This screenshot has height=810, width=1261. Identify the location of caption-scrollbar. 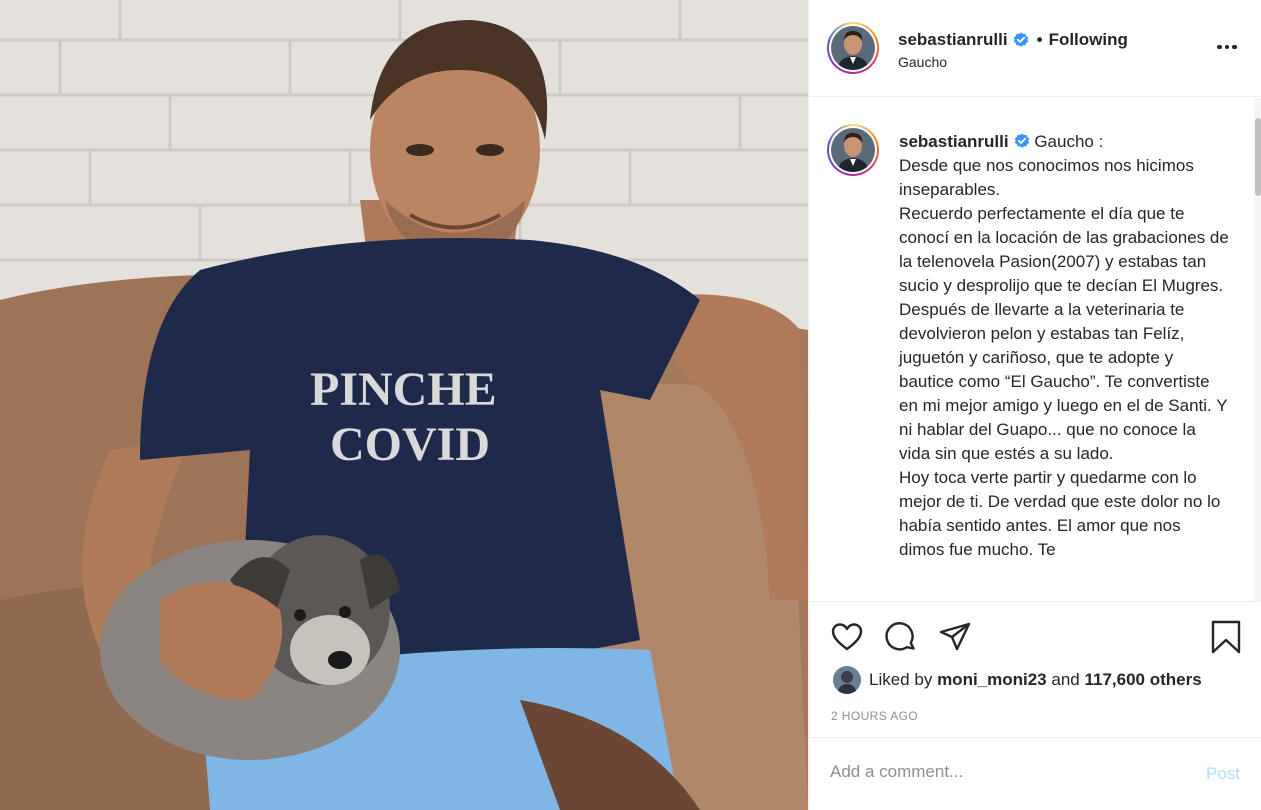
(1257, 349).